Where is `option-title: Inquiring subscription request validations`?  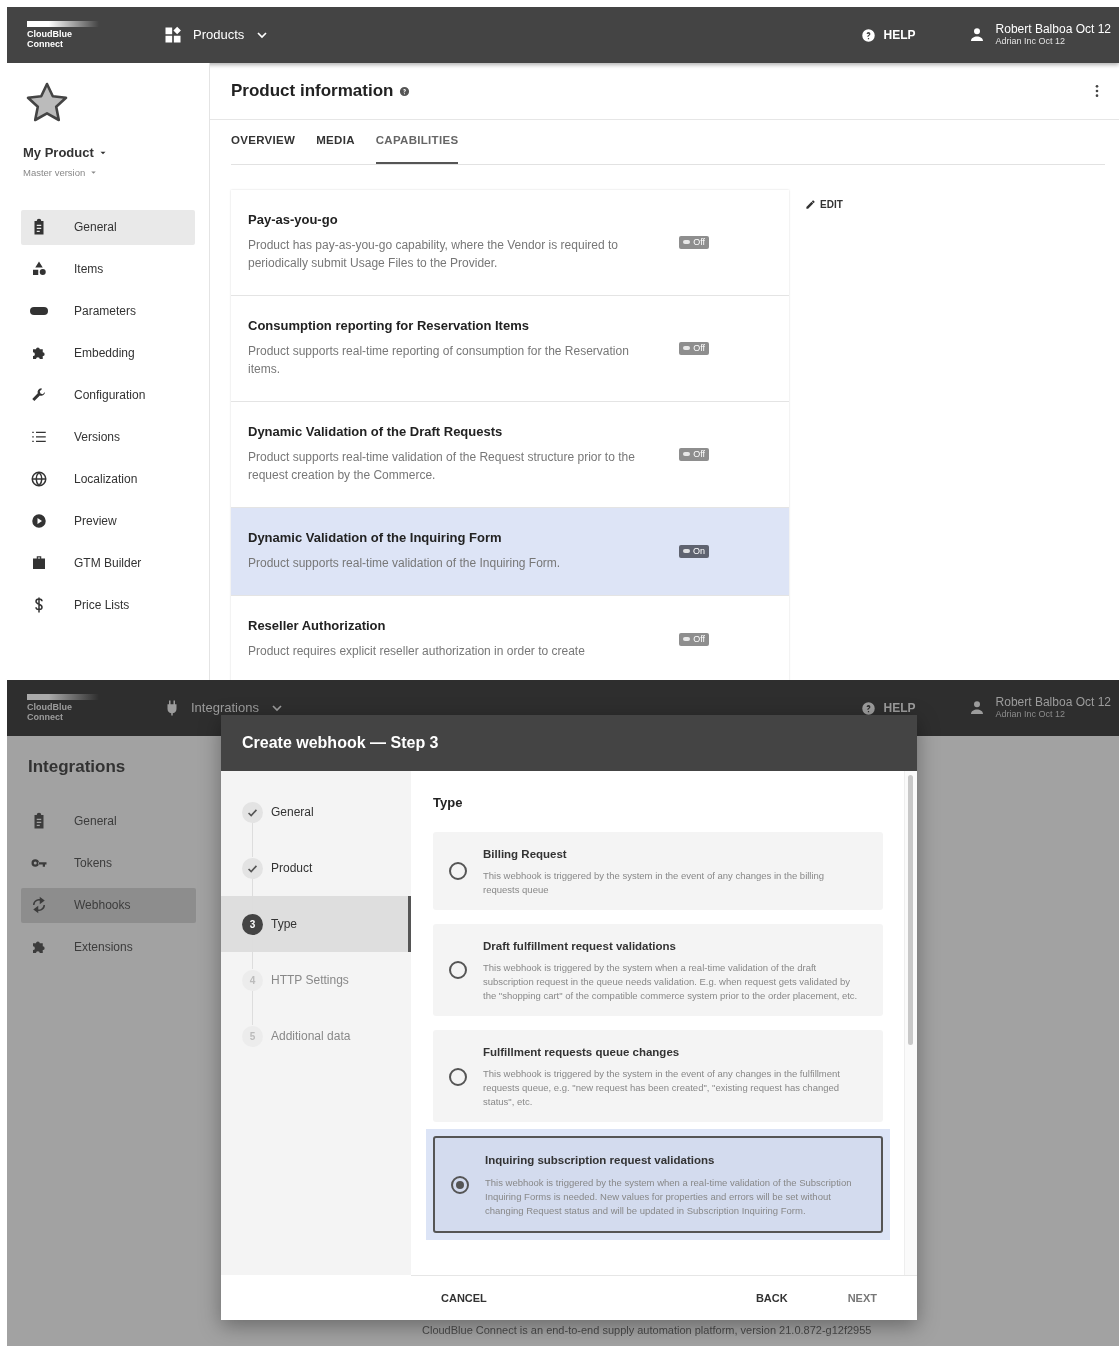
option-title: Inquiring subscription request validations is located at coordinates (600, 1161).